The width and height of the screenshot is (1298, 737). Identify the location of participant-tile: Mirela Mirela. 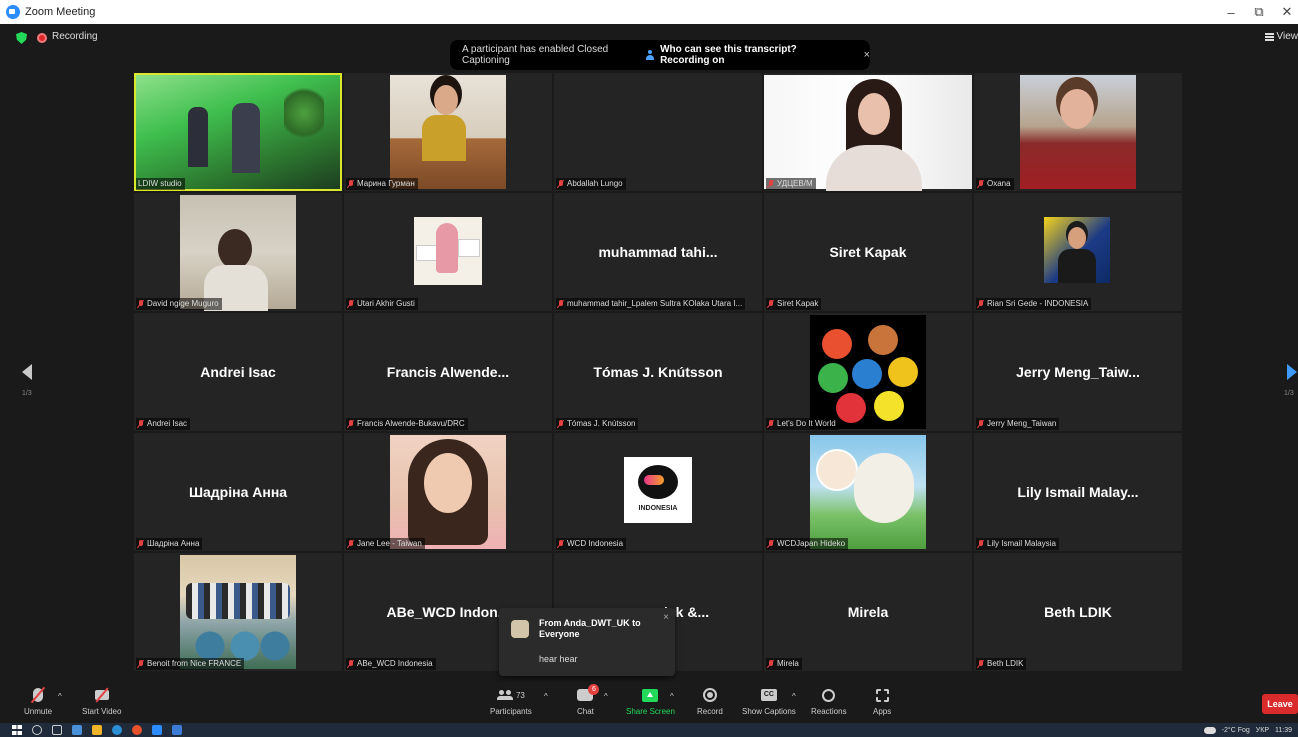
(868, 612).